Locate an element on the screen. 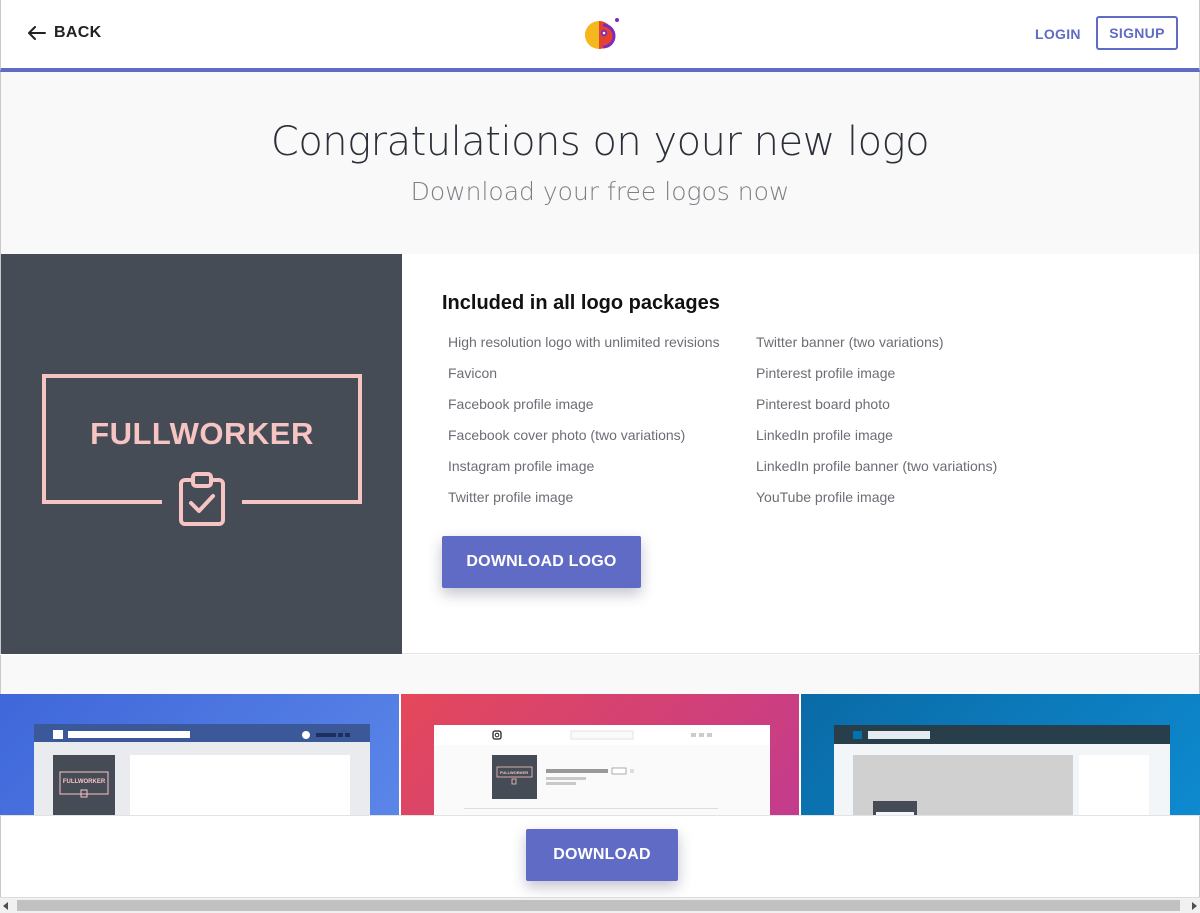 This screenshot has height=913, width=1200. back-button: BACK is located at coordinates (64, 33).